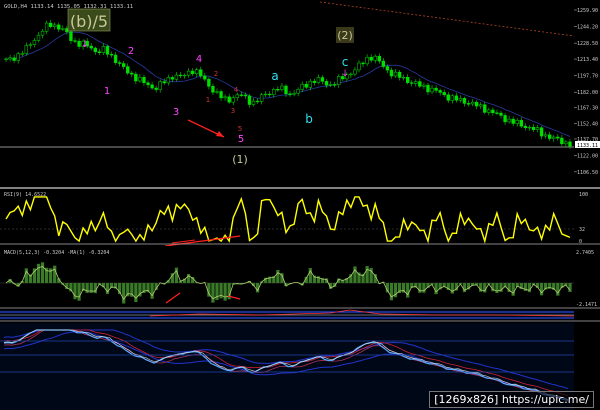  Describe the element at coordinates (587, 77) in the screenshot. I see `price-tick: 1197.70` at that location.